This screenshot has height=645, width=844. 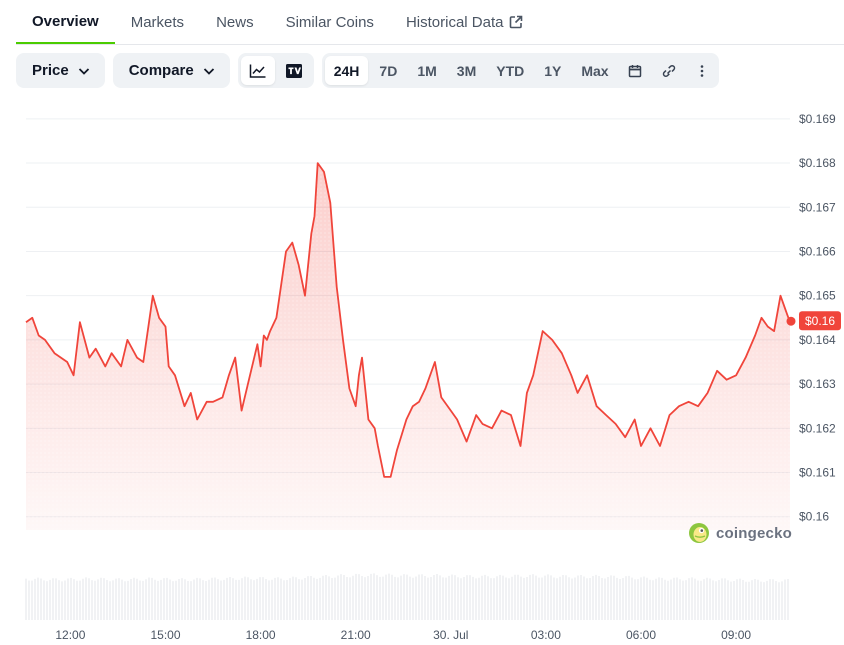 I want to click on compare-dropdown: Compare, so click(x=171, y=70).